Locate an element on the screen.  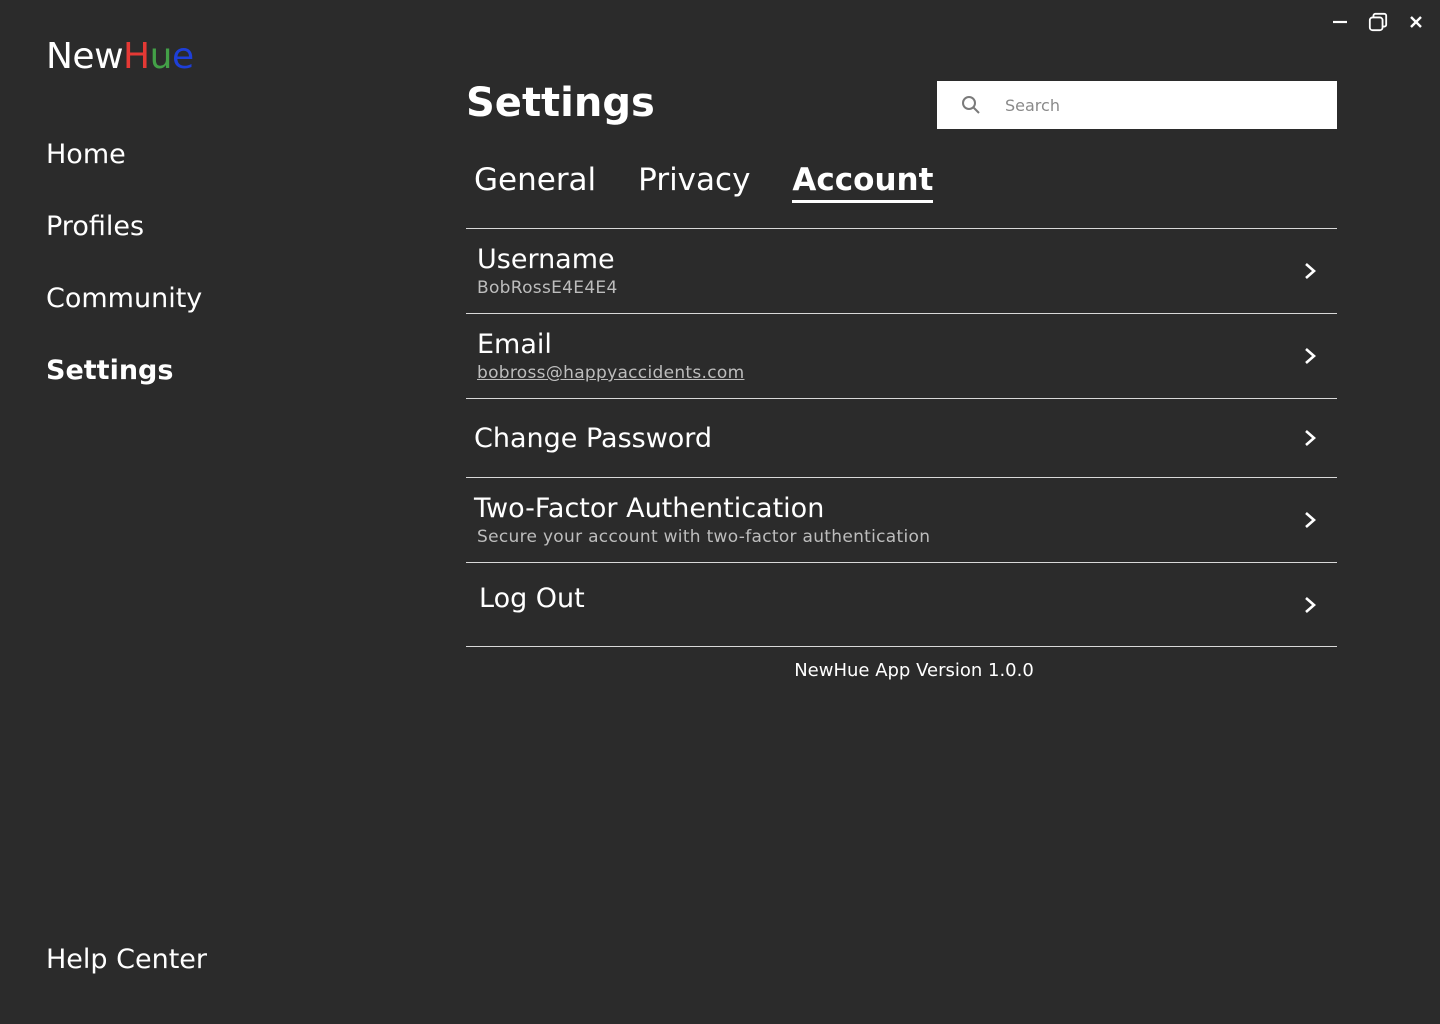
row-change-password: Change Password is located at coordinates (901, 438).